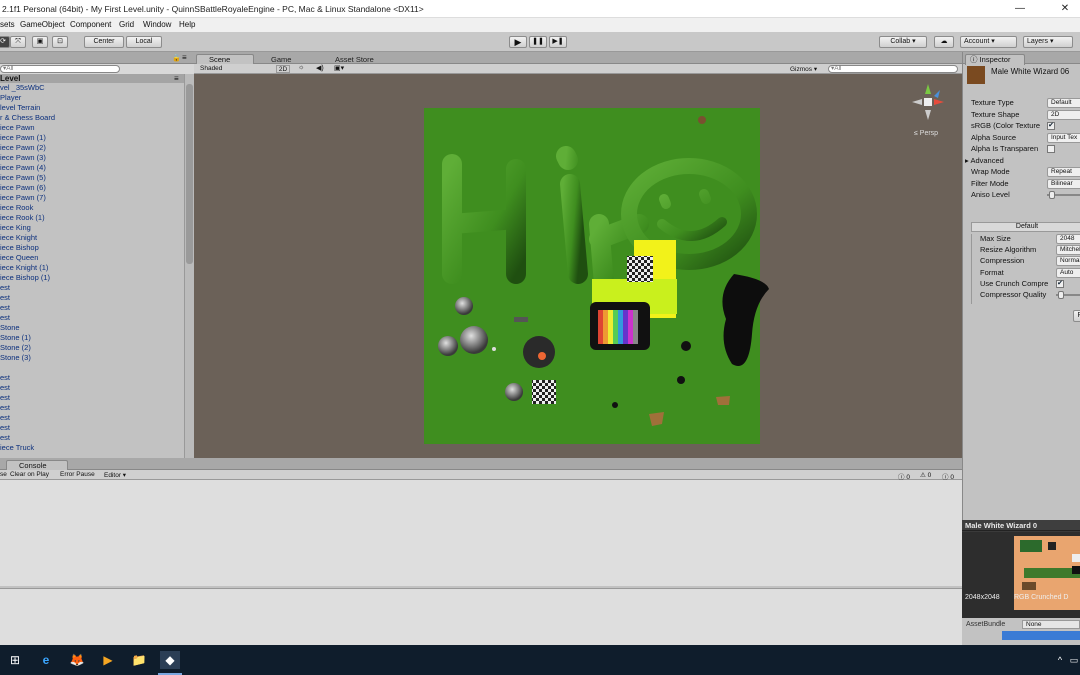  I want to click on setting-dropdown: Repeat, so click(1063, 172).